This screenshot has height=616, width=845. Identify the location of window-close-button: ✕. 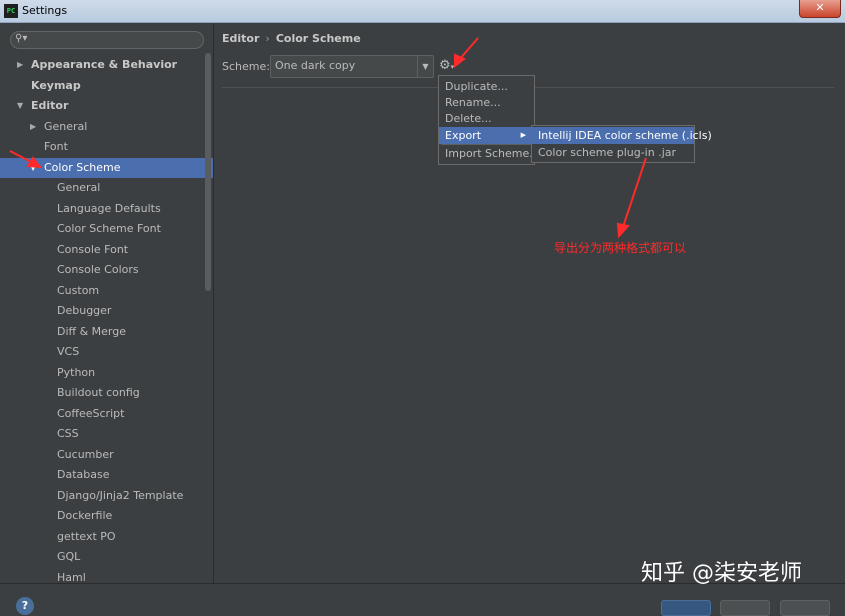
(820, 9).